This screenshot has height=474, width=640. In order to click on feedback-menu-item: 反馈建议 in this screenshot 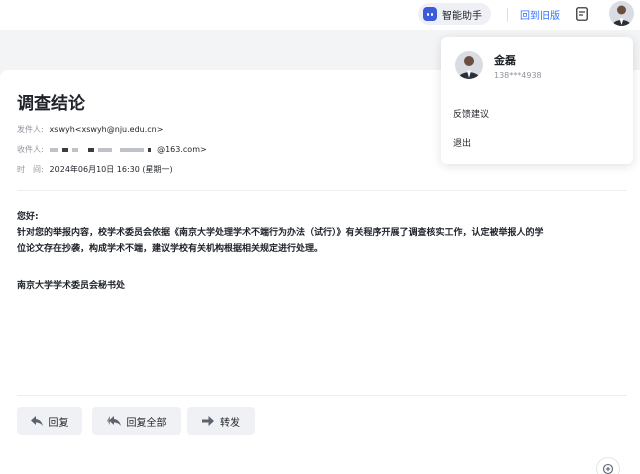, I will do `click(471, 113)`.